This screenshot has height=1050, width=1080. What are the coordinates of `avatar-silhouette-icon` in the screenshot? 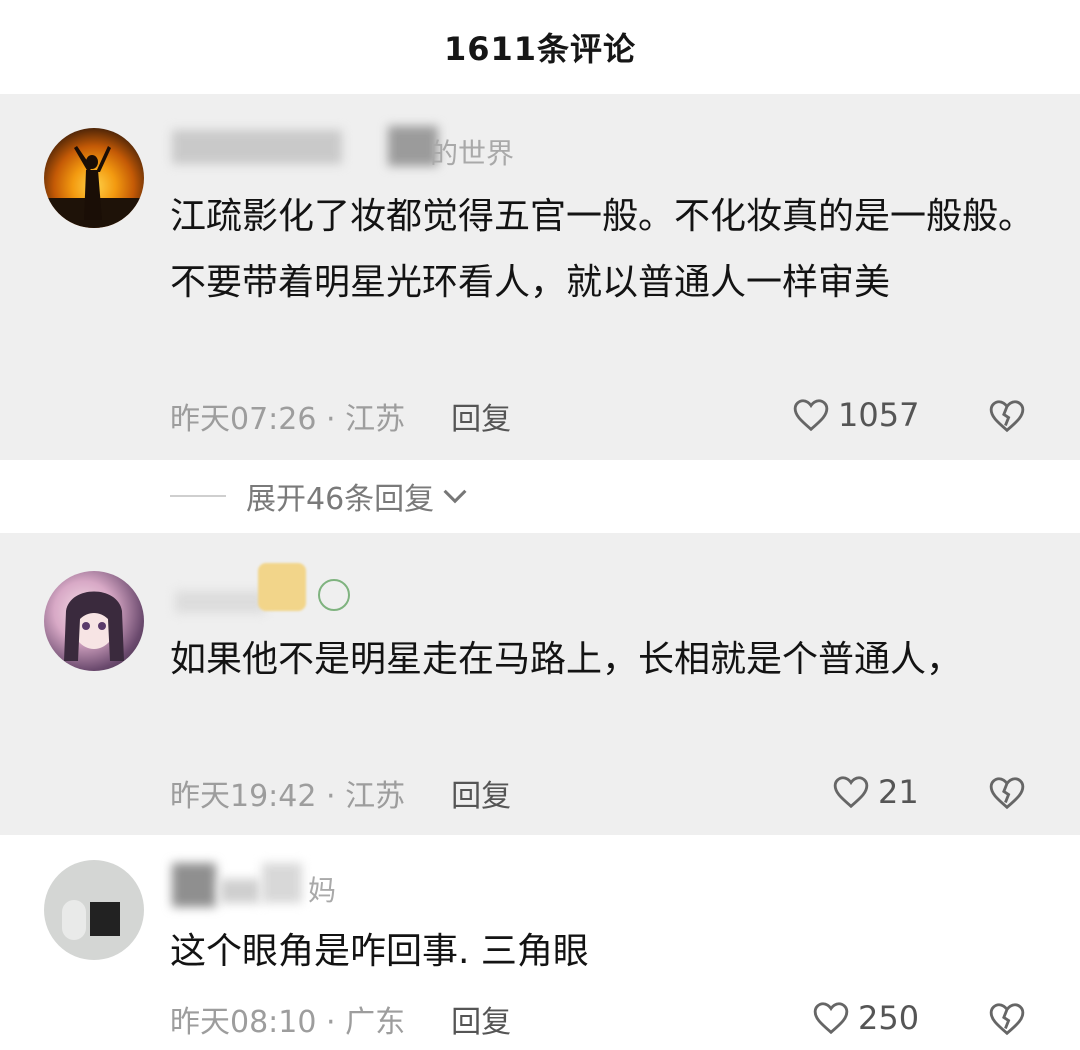 It's located at (94, 187).